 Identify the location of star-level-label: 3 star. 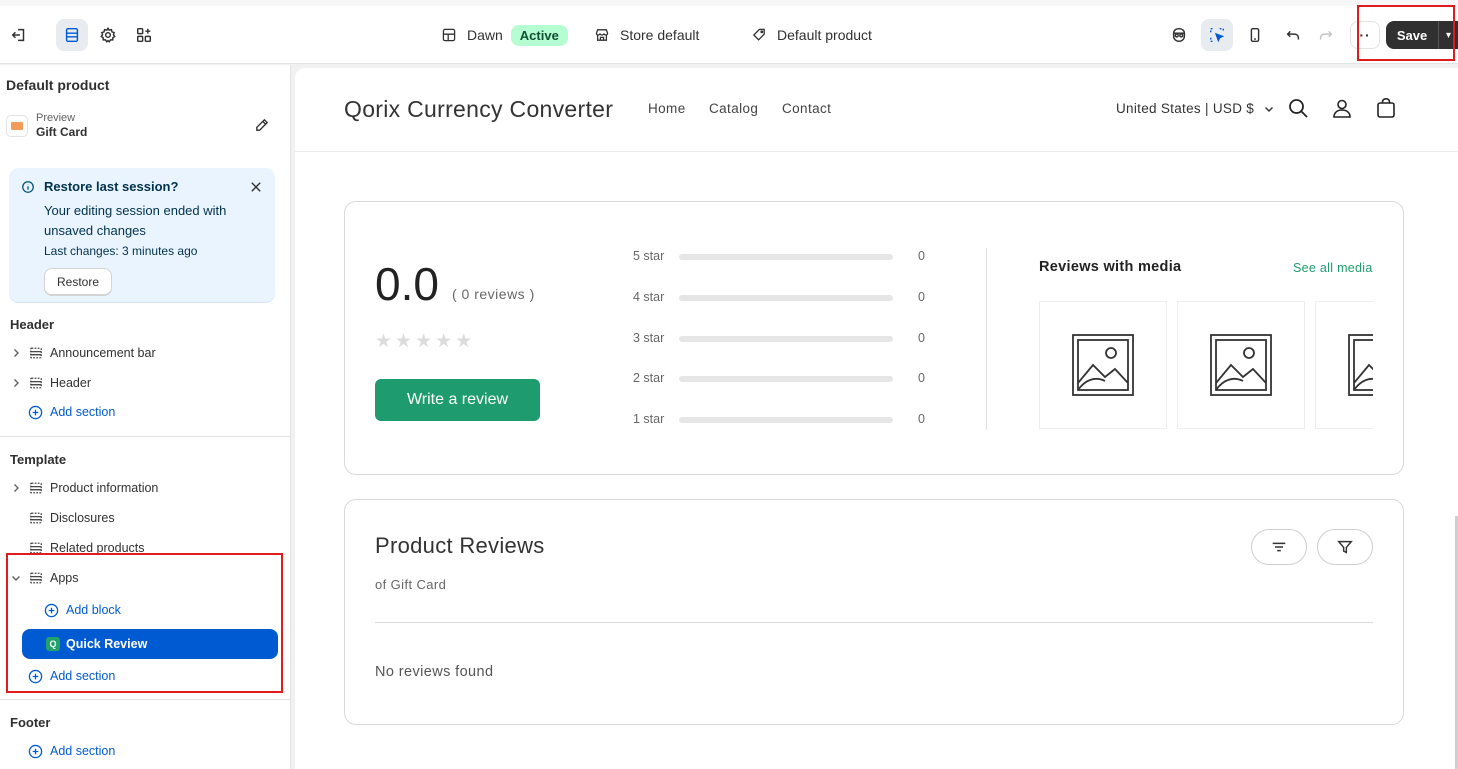
(649, 337).